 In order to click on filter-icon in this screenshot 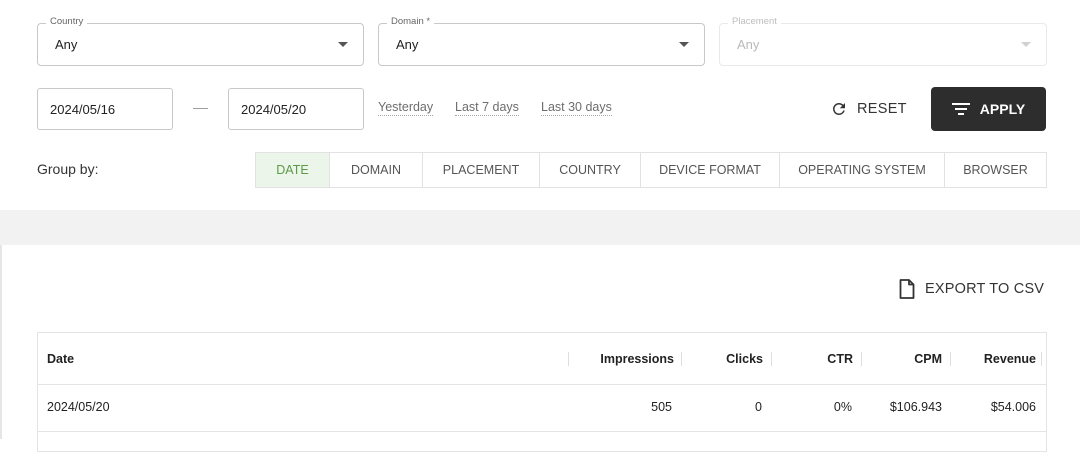, I will do `click(960, 109)`.